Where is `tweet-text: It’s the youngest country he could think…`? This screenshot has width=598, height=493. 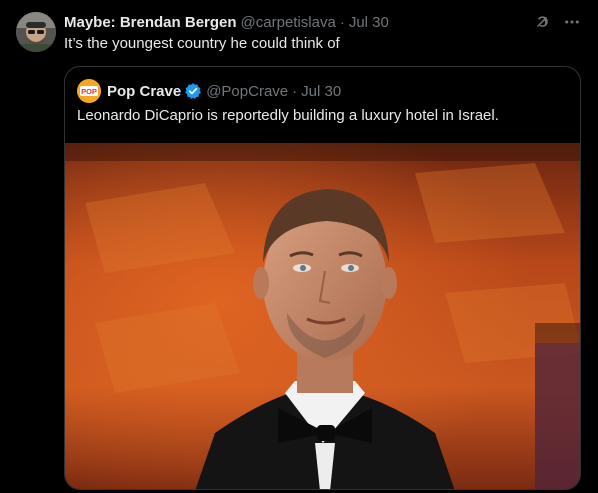
tweet-text: It’s the youngest country he could think… is located at coordinates (202, 43).